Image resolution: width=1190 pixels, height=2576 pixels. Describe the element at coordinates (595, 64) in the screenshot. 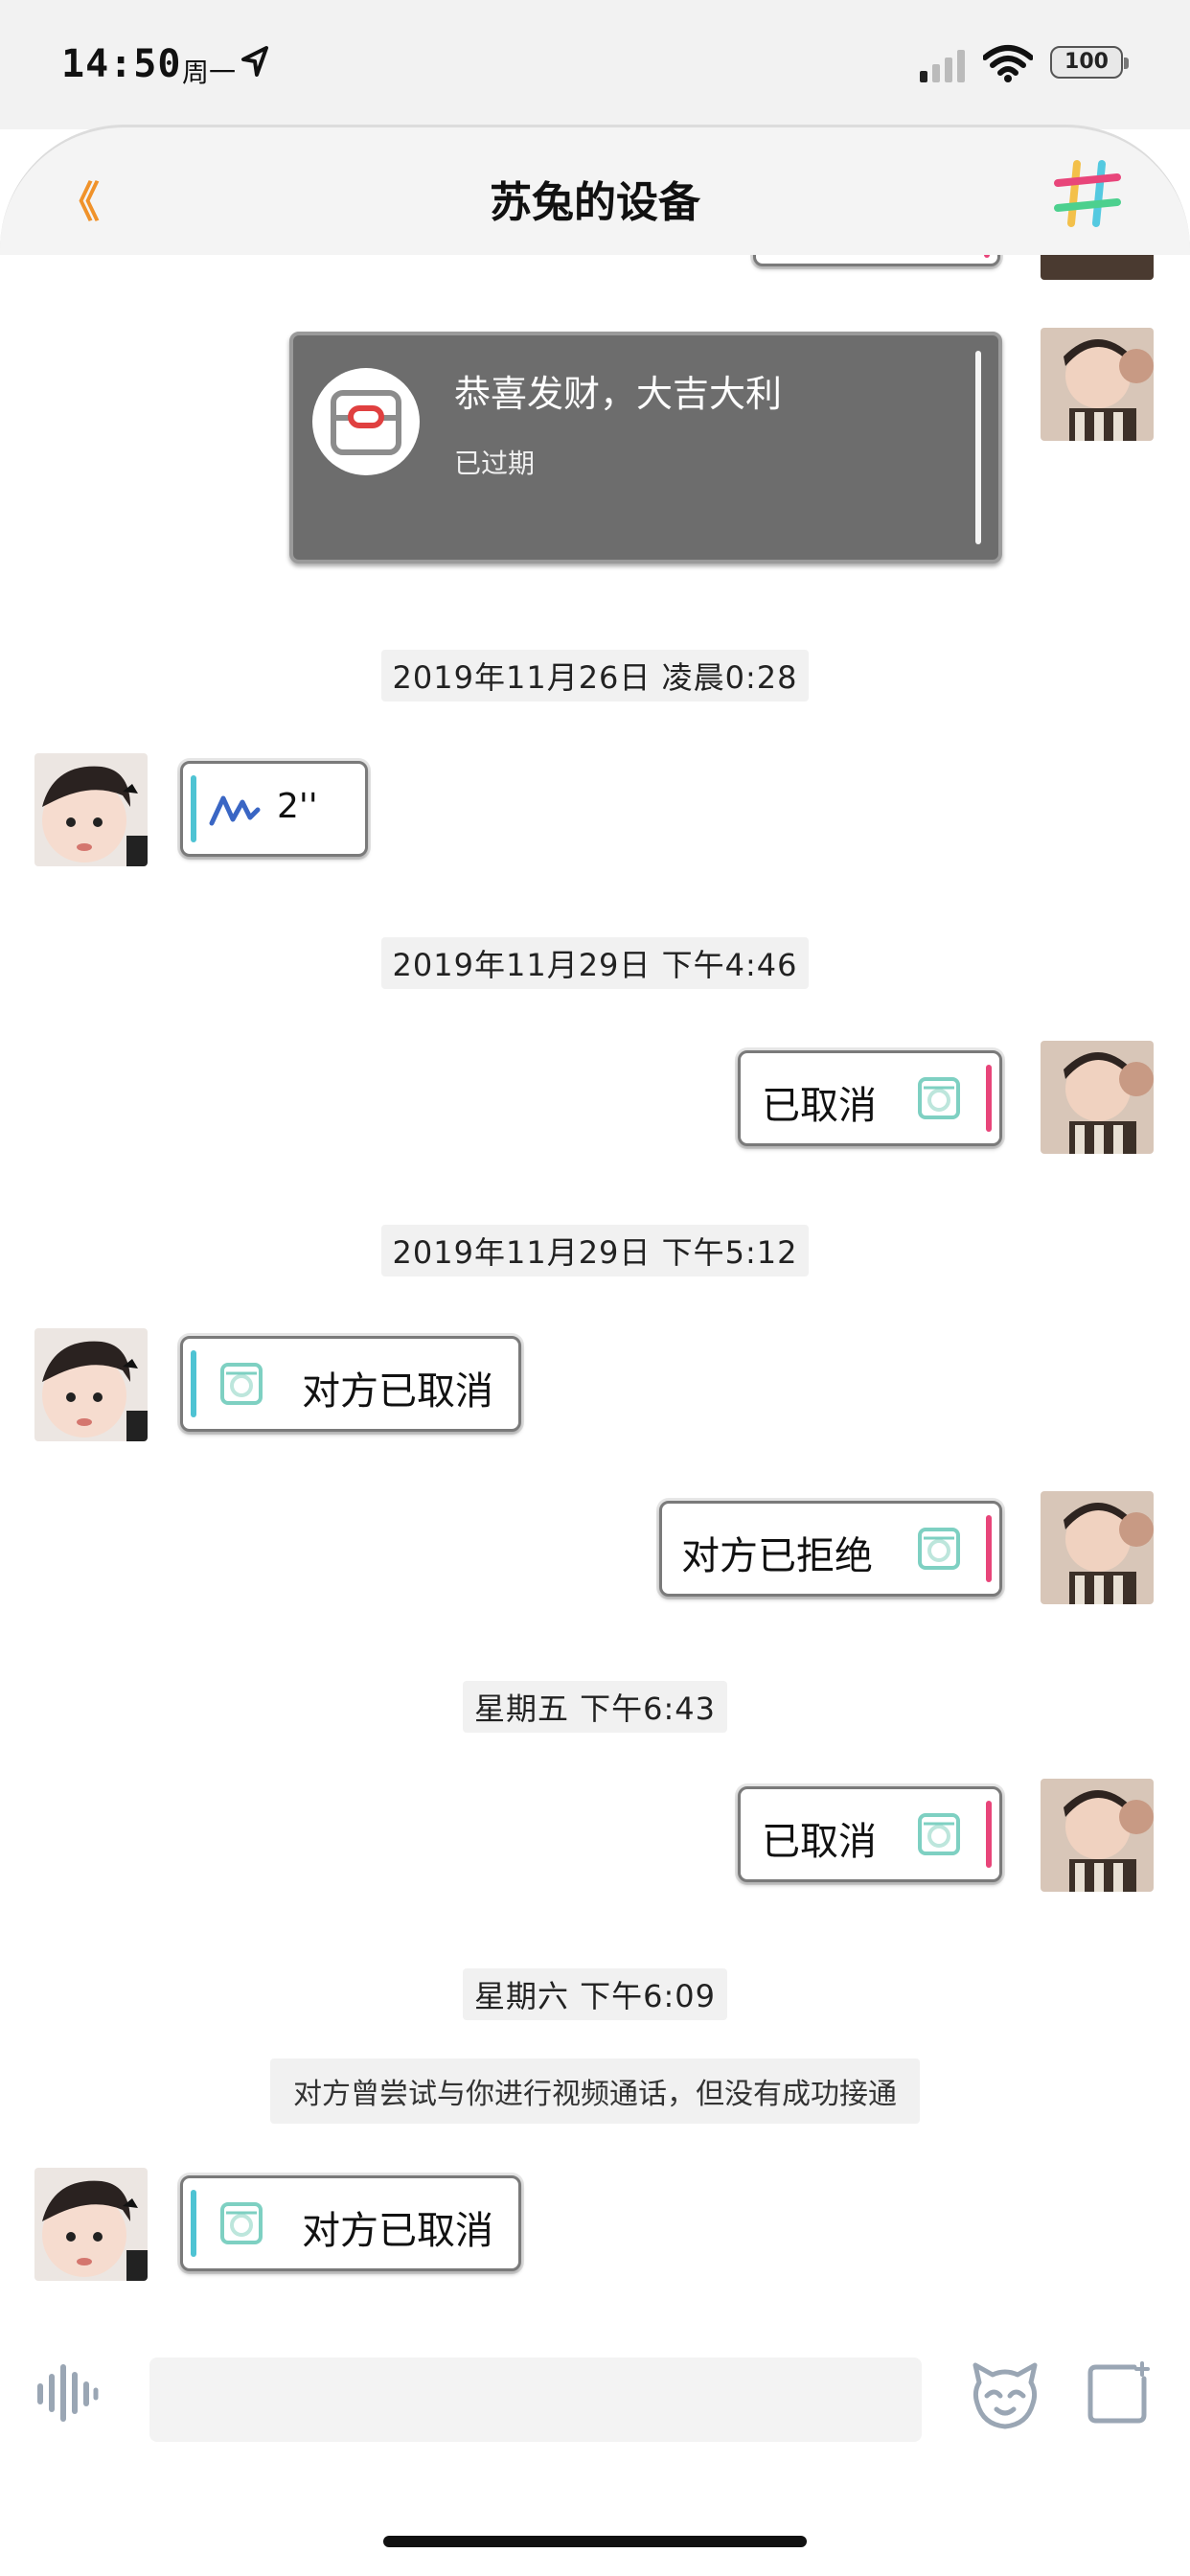

I see `status-bar: 14:50 周一 100` at that location.